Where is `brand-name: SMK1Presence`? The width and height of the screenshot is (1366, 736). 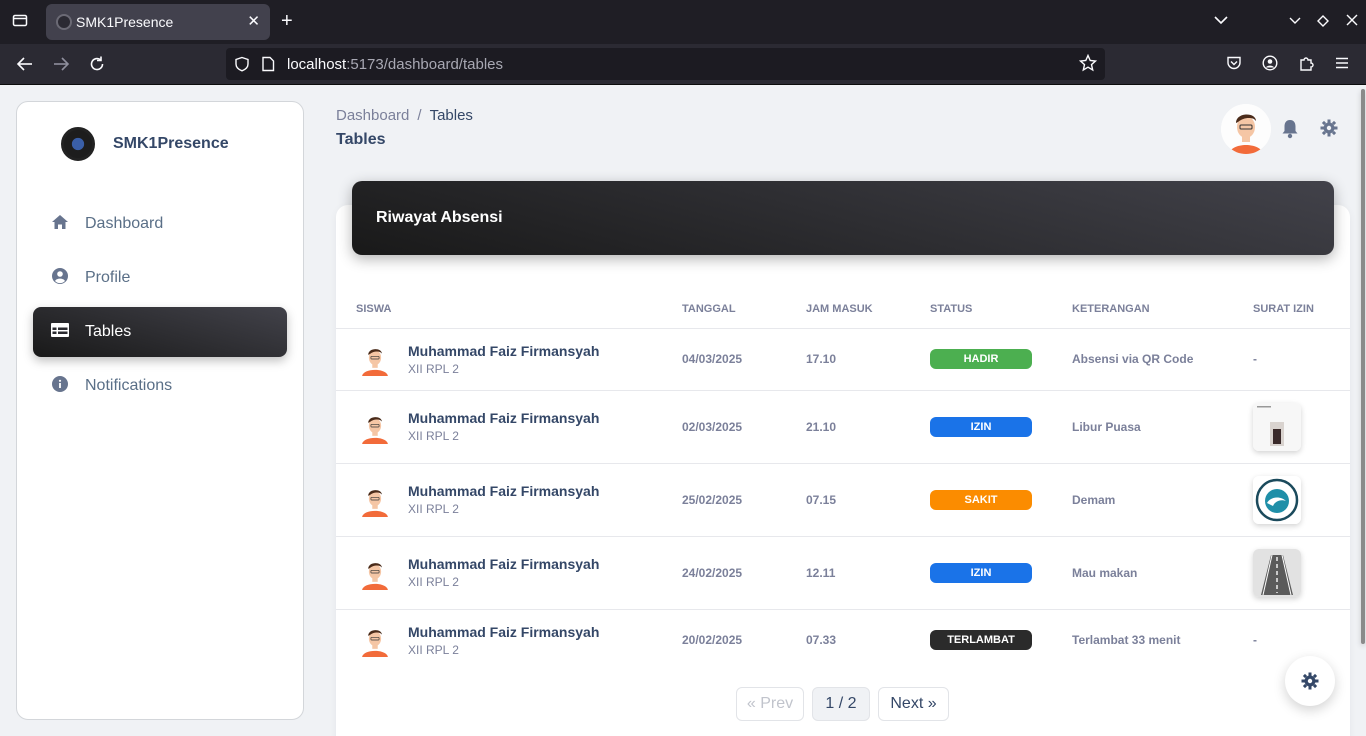 brand-name: SMK1Presence is located at coordinates (171, 143).